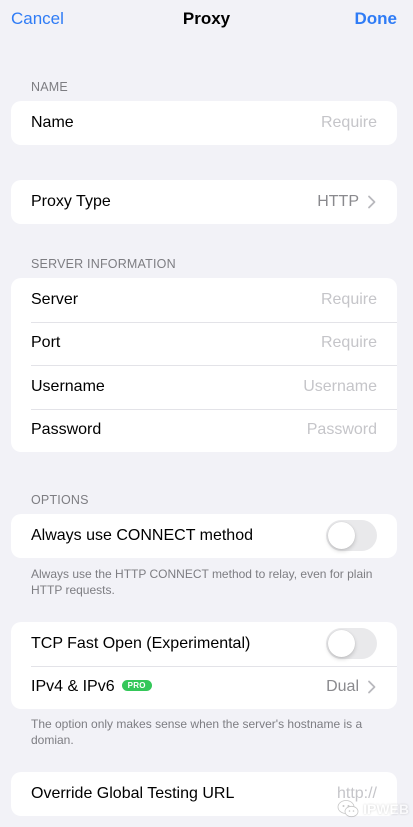 The height and width of the screenshot is (827, 413). What do you see at coordinates (297, 343) in the screenshot?
I see `port-input` at bounding box center [297, 343].